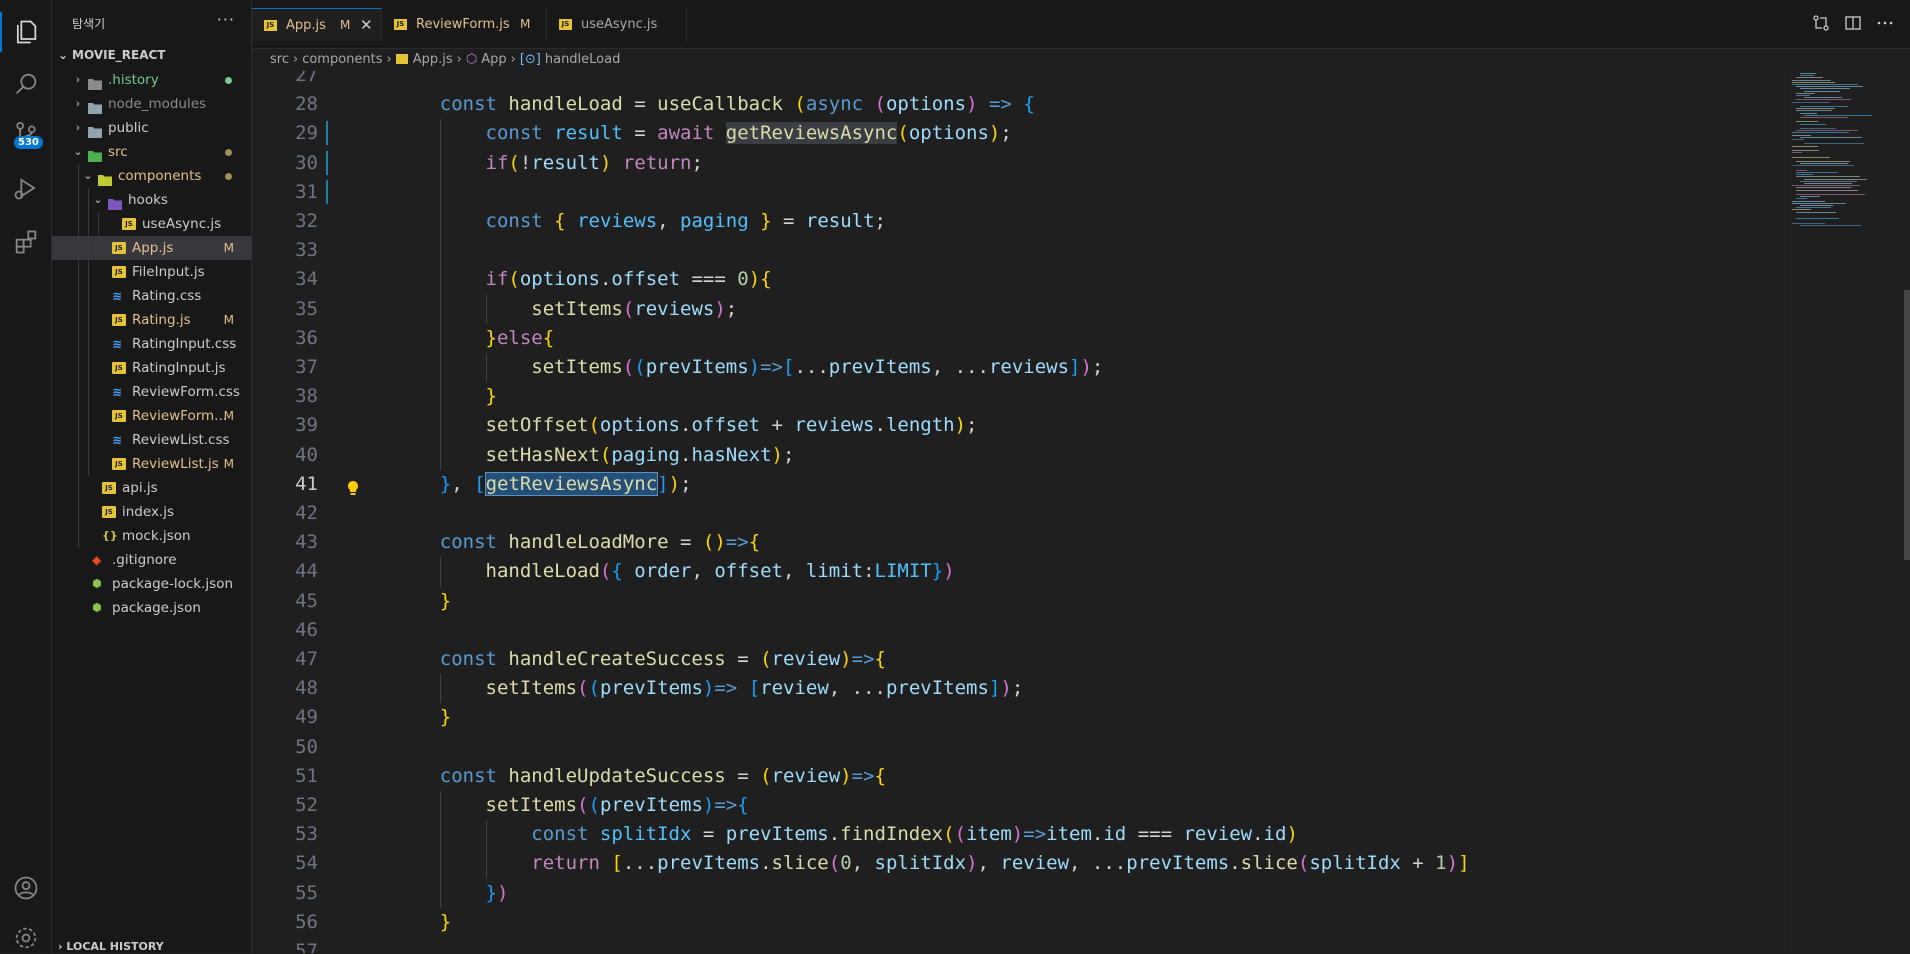 The image size is (1910, 954). I want to click on code-line: 27, so click(1018, 80).